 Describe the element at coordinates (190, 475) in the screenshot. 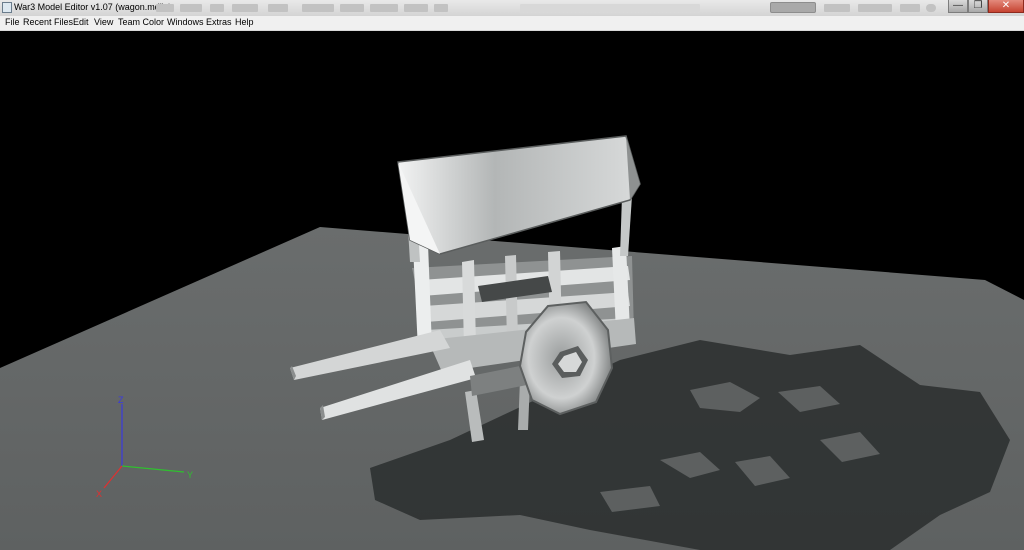

I see `y-axis-label: Y` at that location.